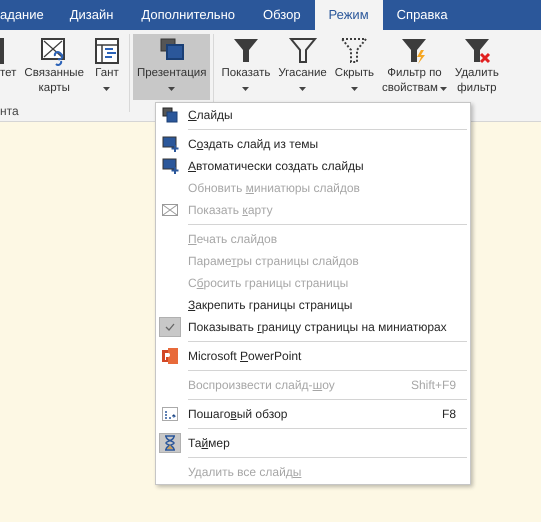 Image resolution: width=541 pixels, height=522 pixels. I want to click on ribbon-tab: адание, so click(28, 15).